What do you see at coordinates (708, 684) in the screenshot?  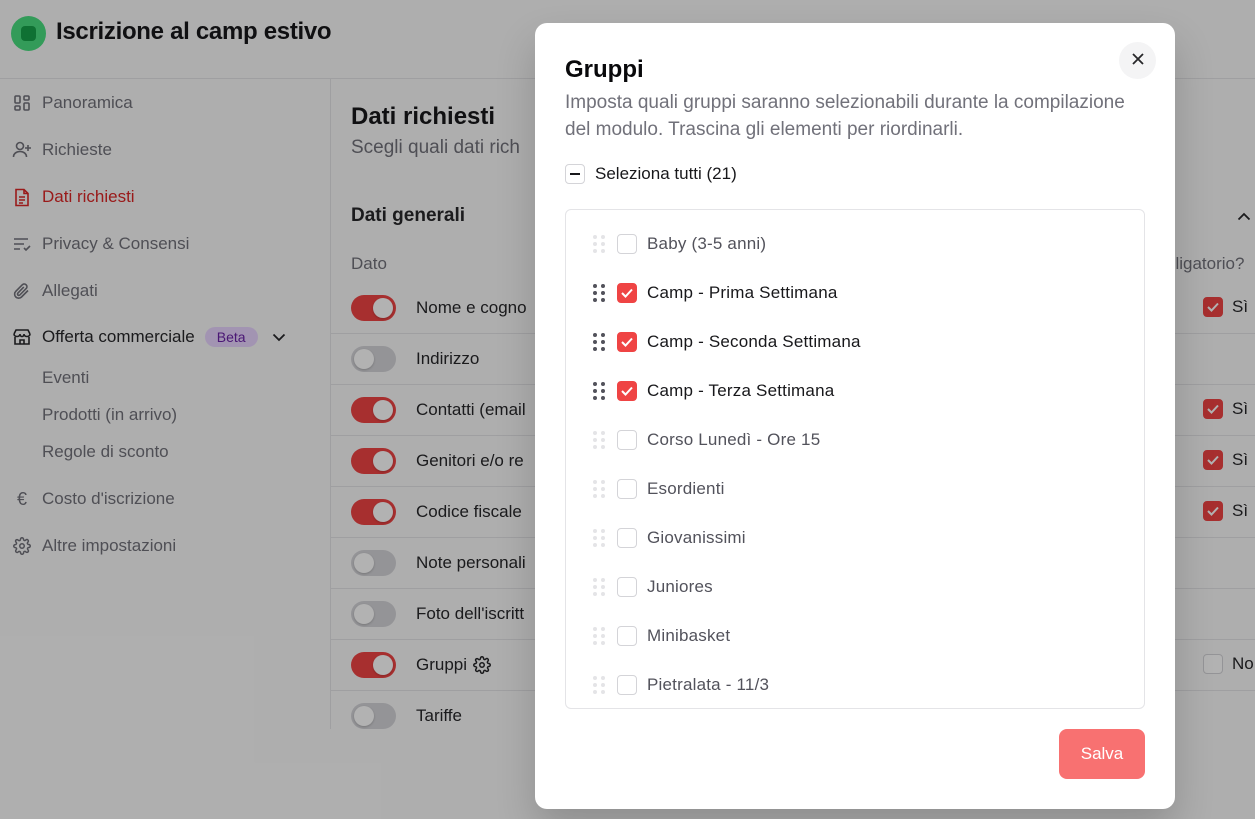 I see `group-name: Pietralata - 11/3` at bounding box center [708, 684].